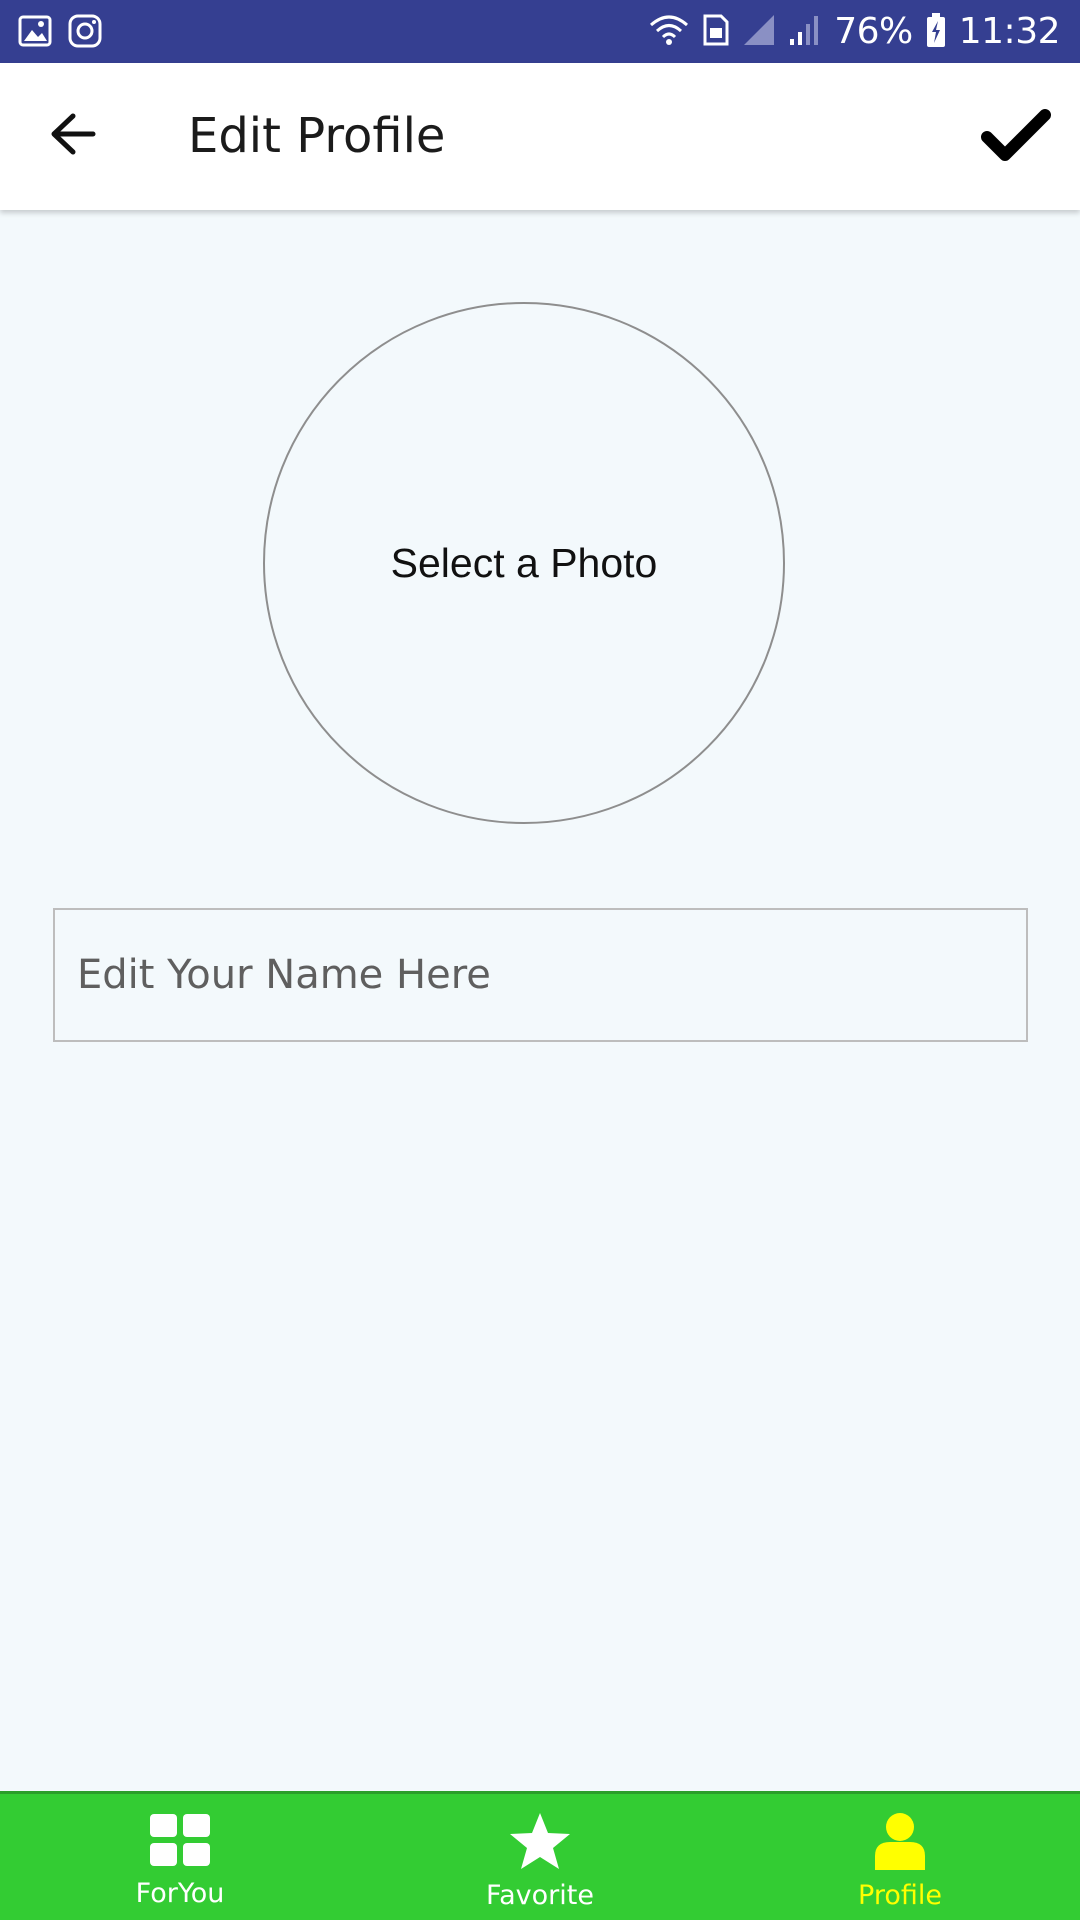  What do you see at coordinates (873, 31) in the screenshot?
I see `battery-percent: 76%` at bounding box center [873, 31].